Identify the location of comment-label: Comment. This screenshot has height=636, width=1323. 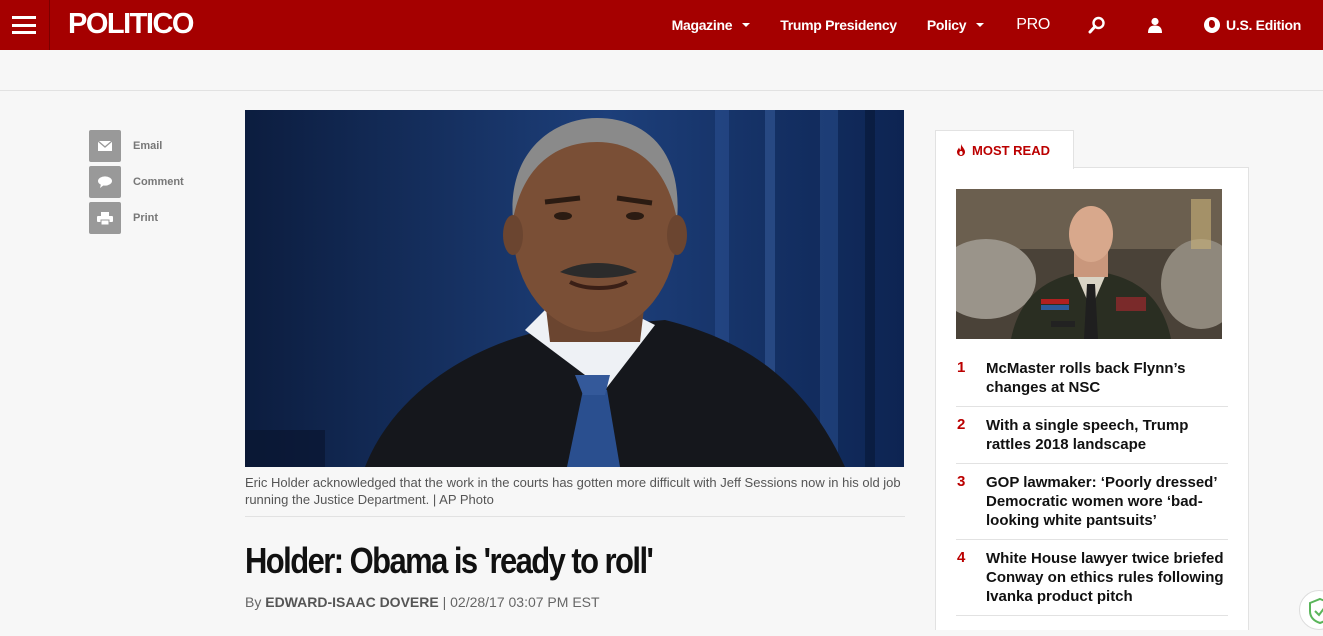
(158, 182).